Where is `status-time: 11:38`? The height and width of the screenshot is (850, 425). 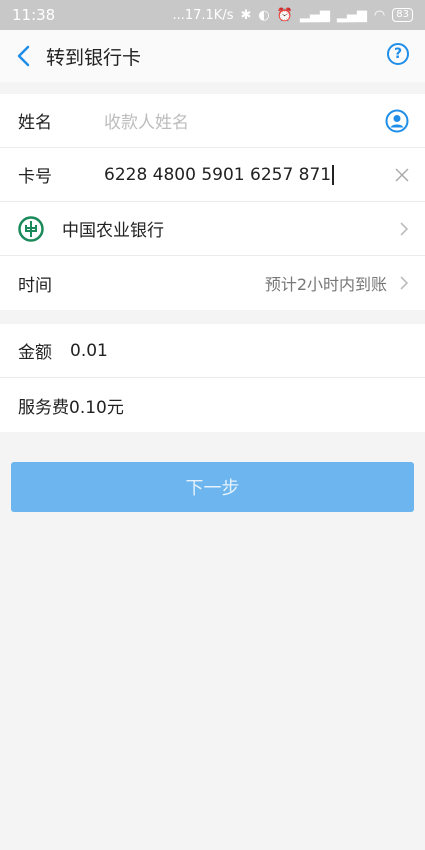
status-time: 11:38 is located at coordinates (34, 15).